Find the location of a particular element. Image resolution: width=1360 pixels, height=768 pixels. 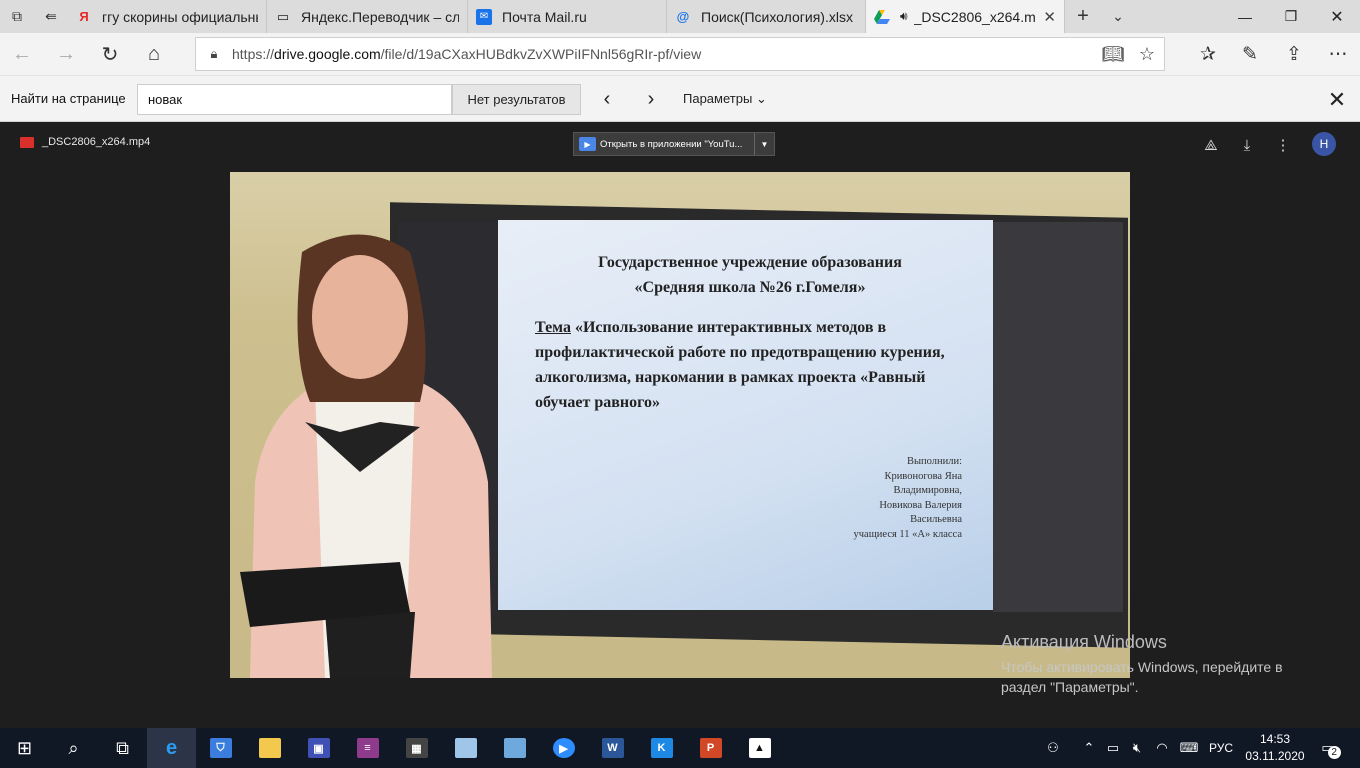

zoom-camera-icon: ▶ is located at coordinates (563, 748).